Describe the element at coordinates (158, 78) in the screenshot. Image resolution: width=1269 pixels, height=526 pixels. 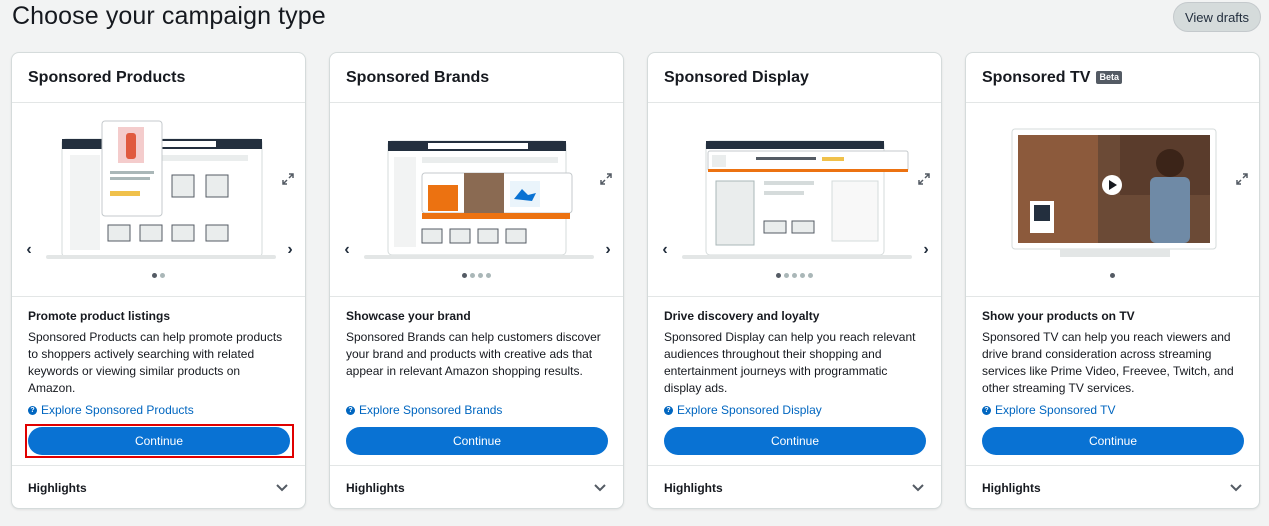
I see `card-title: Sponsored Products` at that location.